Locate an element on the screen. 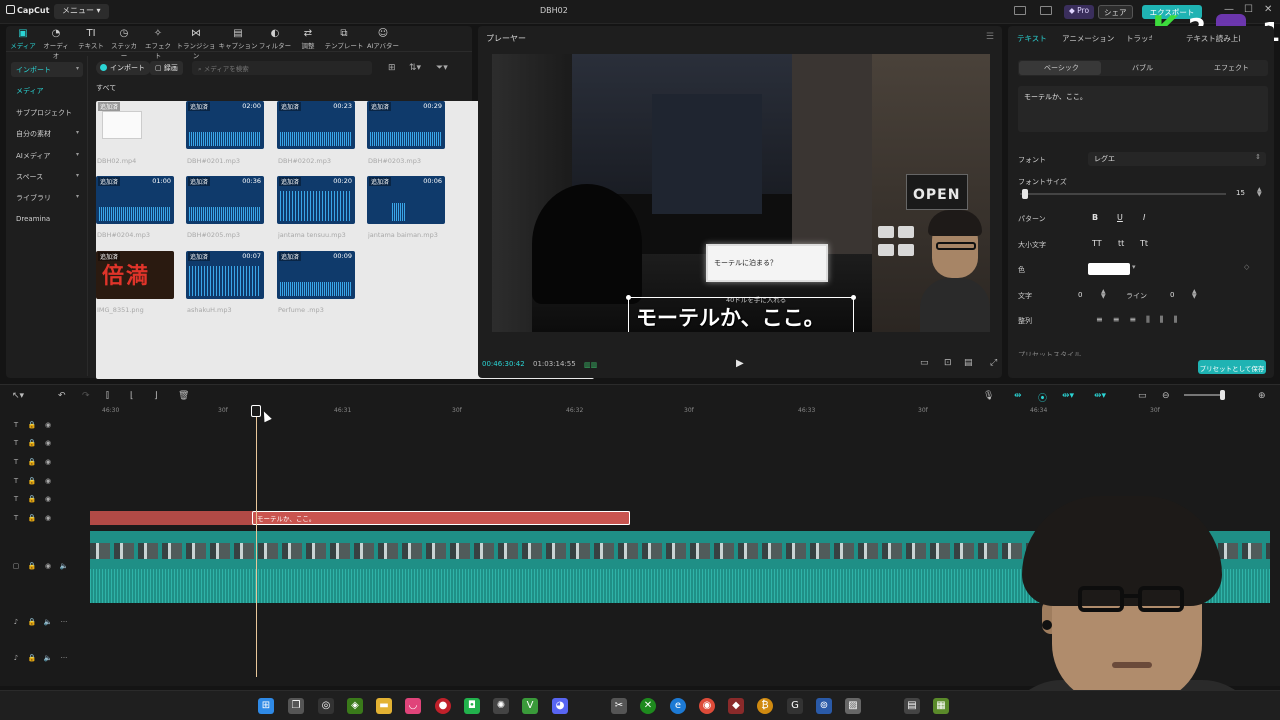 The height and width of the screenshot is (720, 1280). xbox-icon: ✕ is located at coordinates (648, 706).